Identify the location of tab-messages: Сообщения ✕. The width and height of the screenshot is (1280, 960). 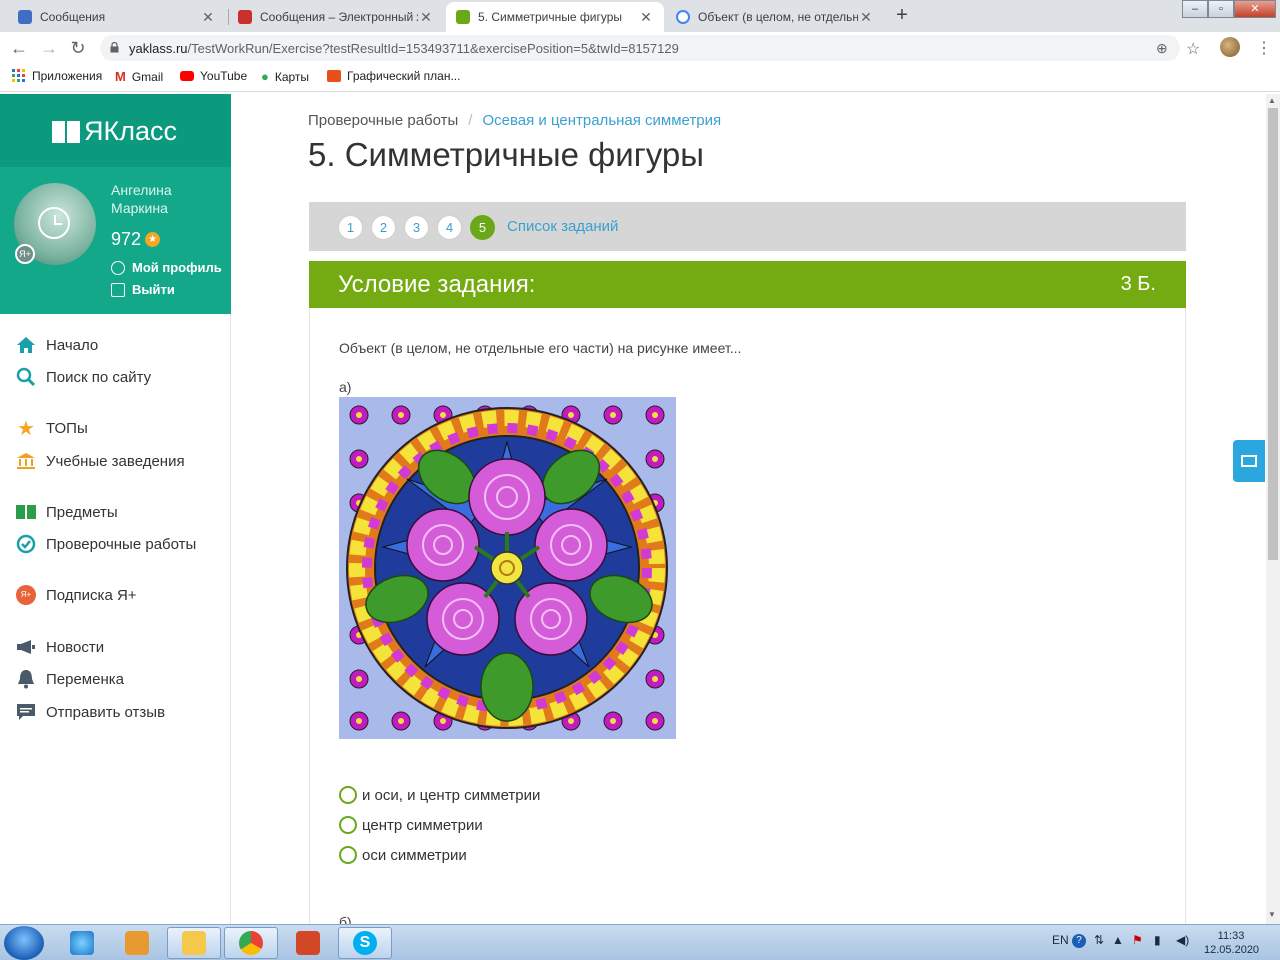
(117, 17).